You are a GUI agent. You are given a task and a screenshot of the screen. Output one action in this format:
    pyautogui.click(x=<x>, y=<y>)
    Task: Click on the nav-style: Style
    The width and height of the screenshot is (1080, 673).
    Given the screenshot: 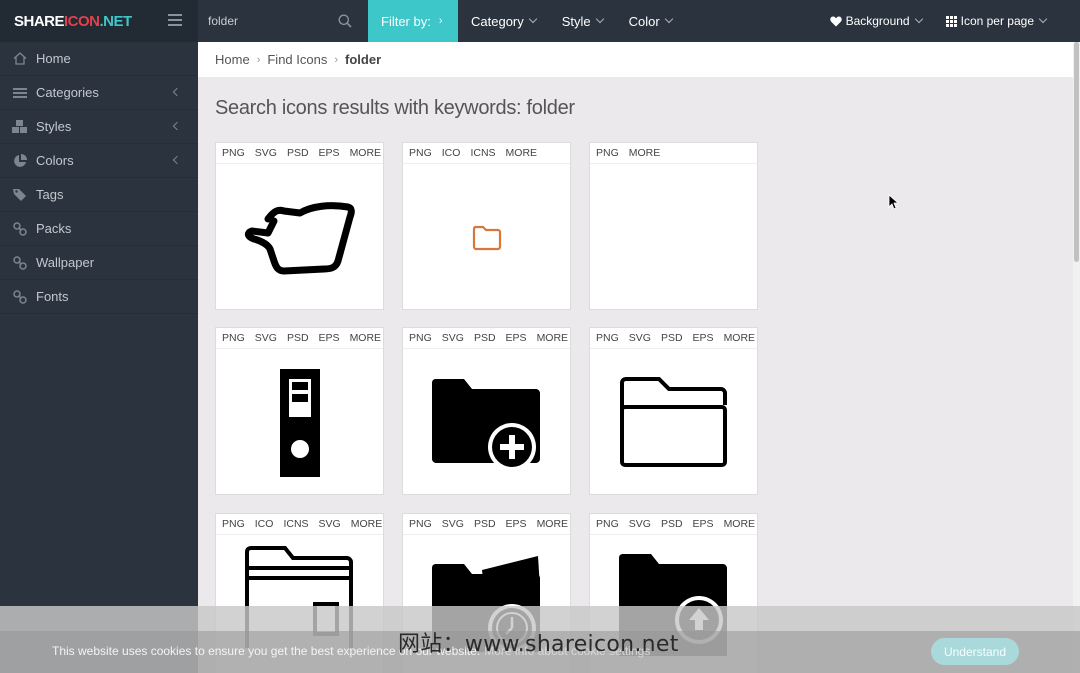 What is the action you would take?
    pyautogui.click(x=582, y=21)
    